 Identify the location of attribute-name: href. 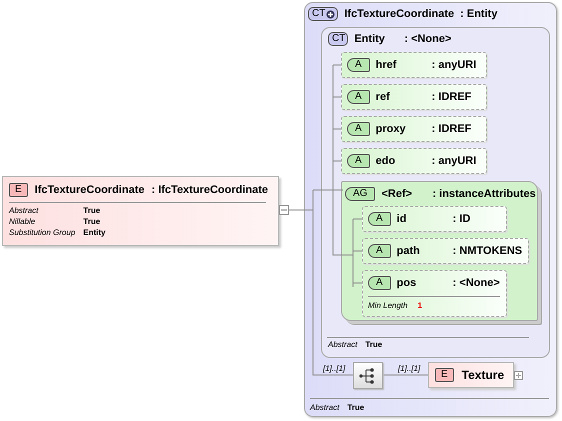
(387, 65).